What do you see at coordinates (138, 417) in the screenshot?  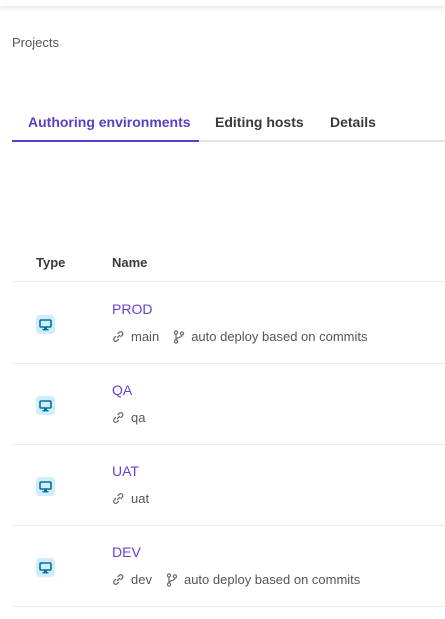 I see `branch-name: qa` at bounding box center [138, 417].